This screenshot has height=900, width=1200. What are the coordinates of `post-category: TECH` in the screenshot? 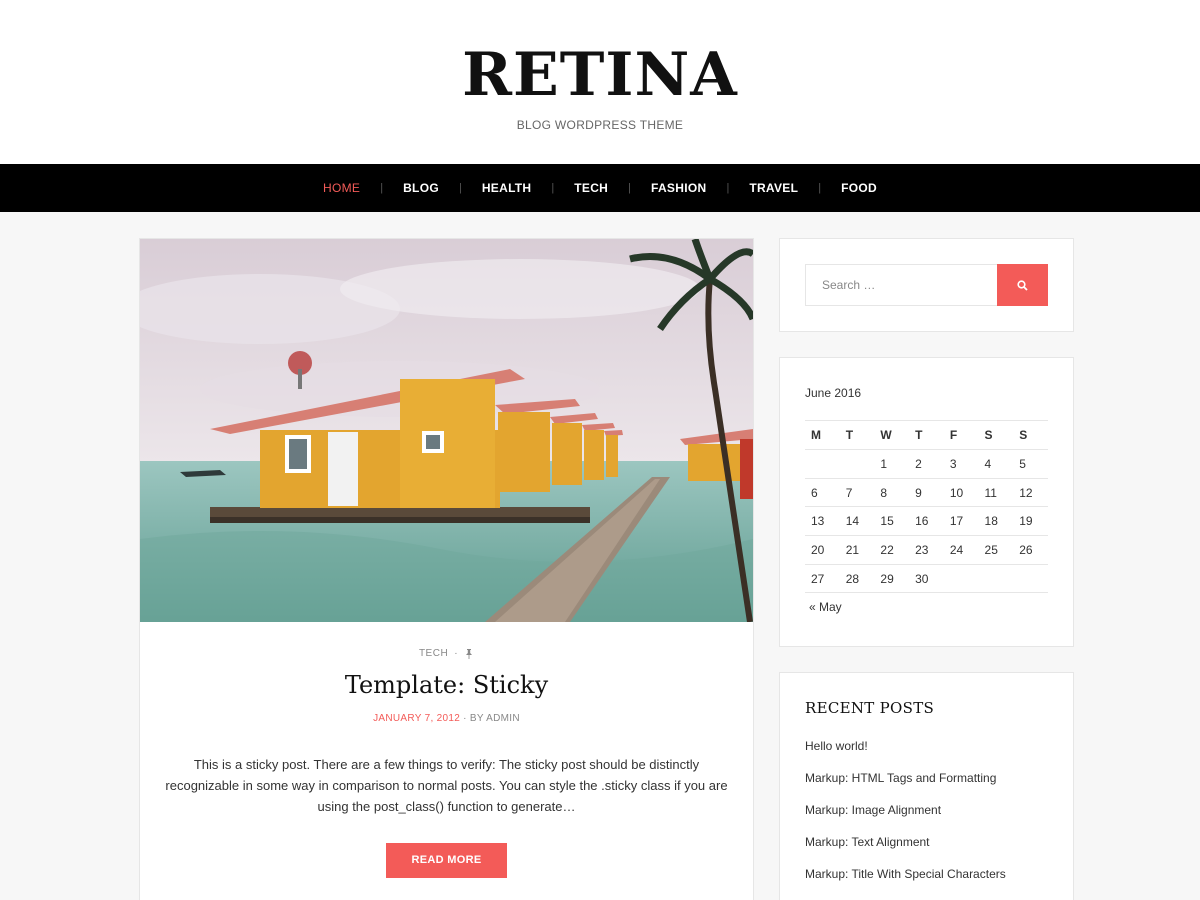 It's located at (433, 653).